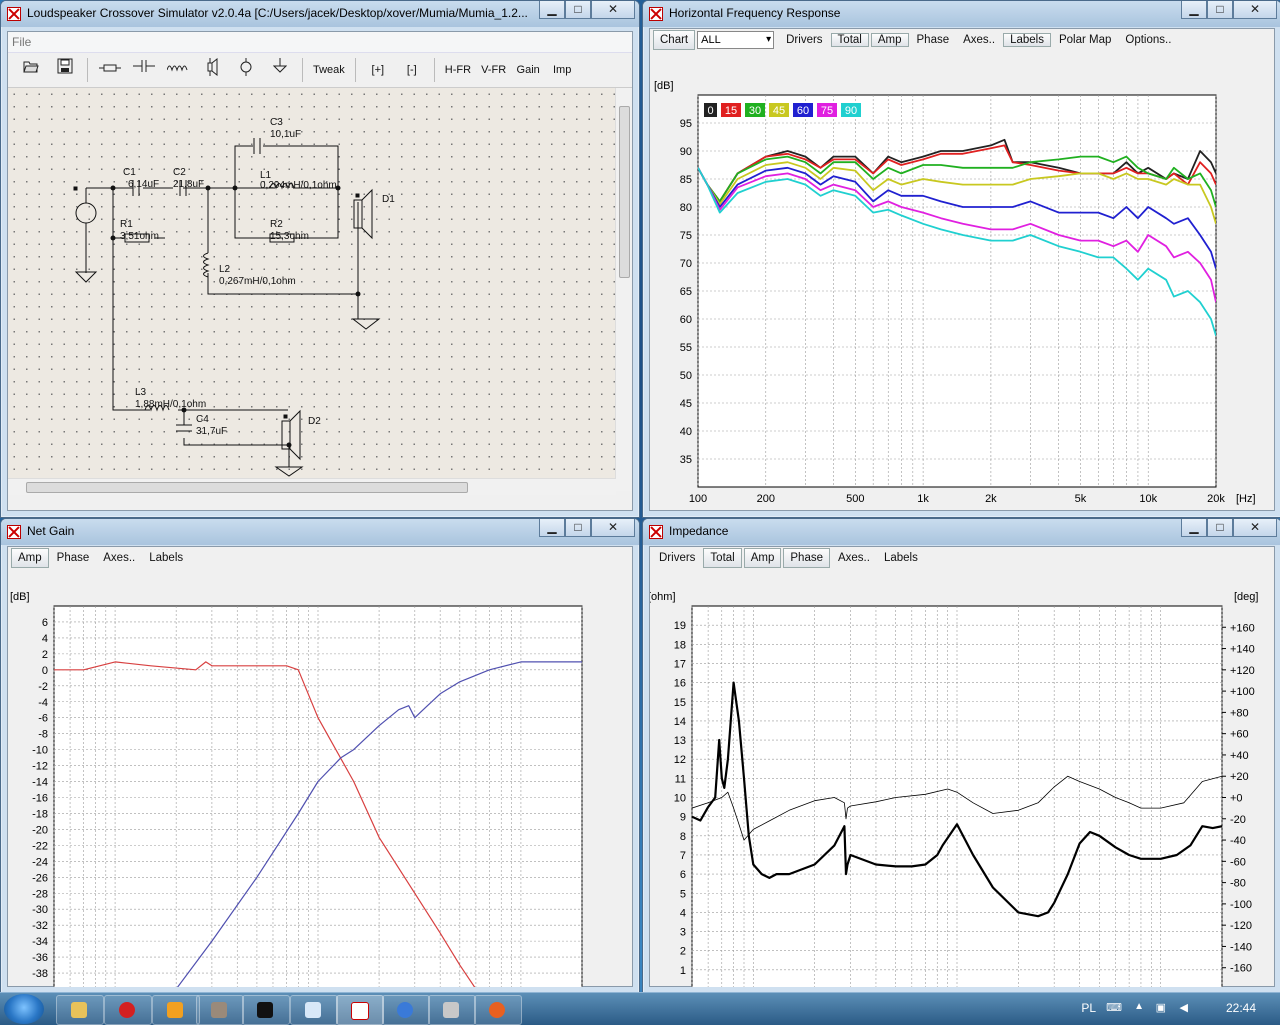  Describe the element at coordinates (212, 69) in the screenshot. I see `driver-icon` at that location.